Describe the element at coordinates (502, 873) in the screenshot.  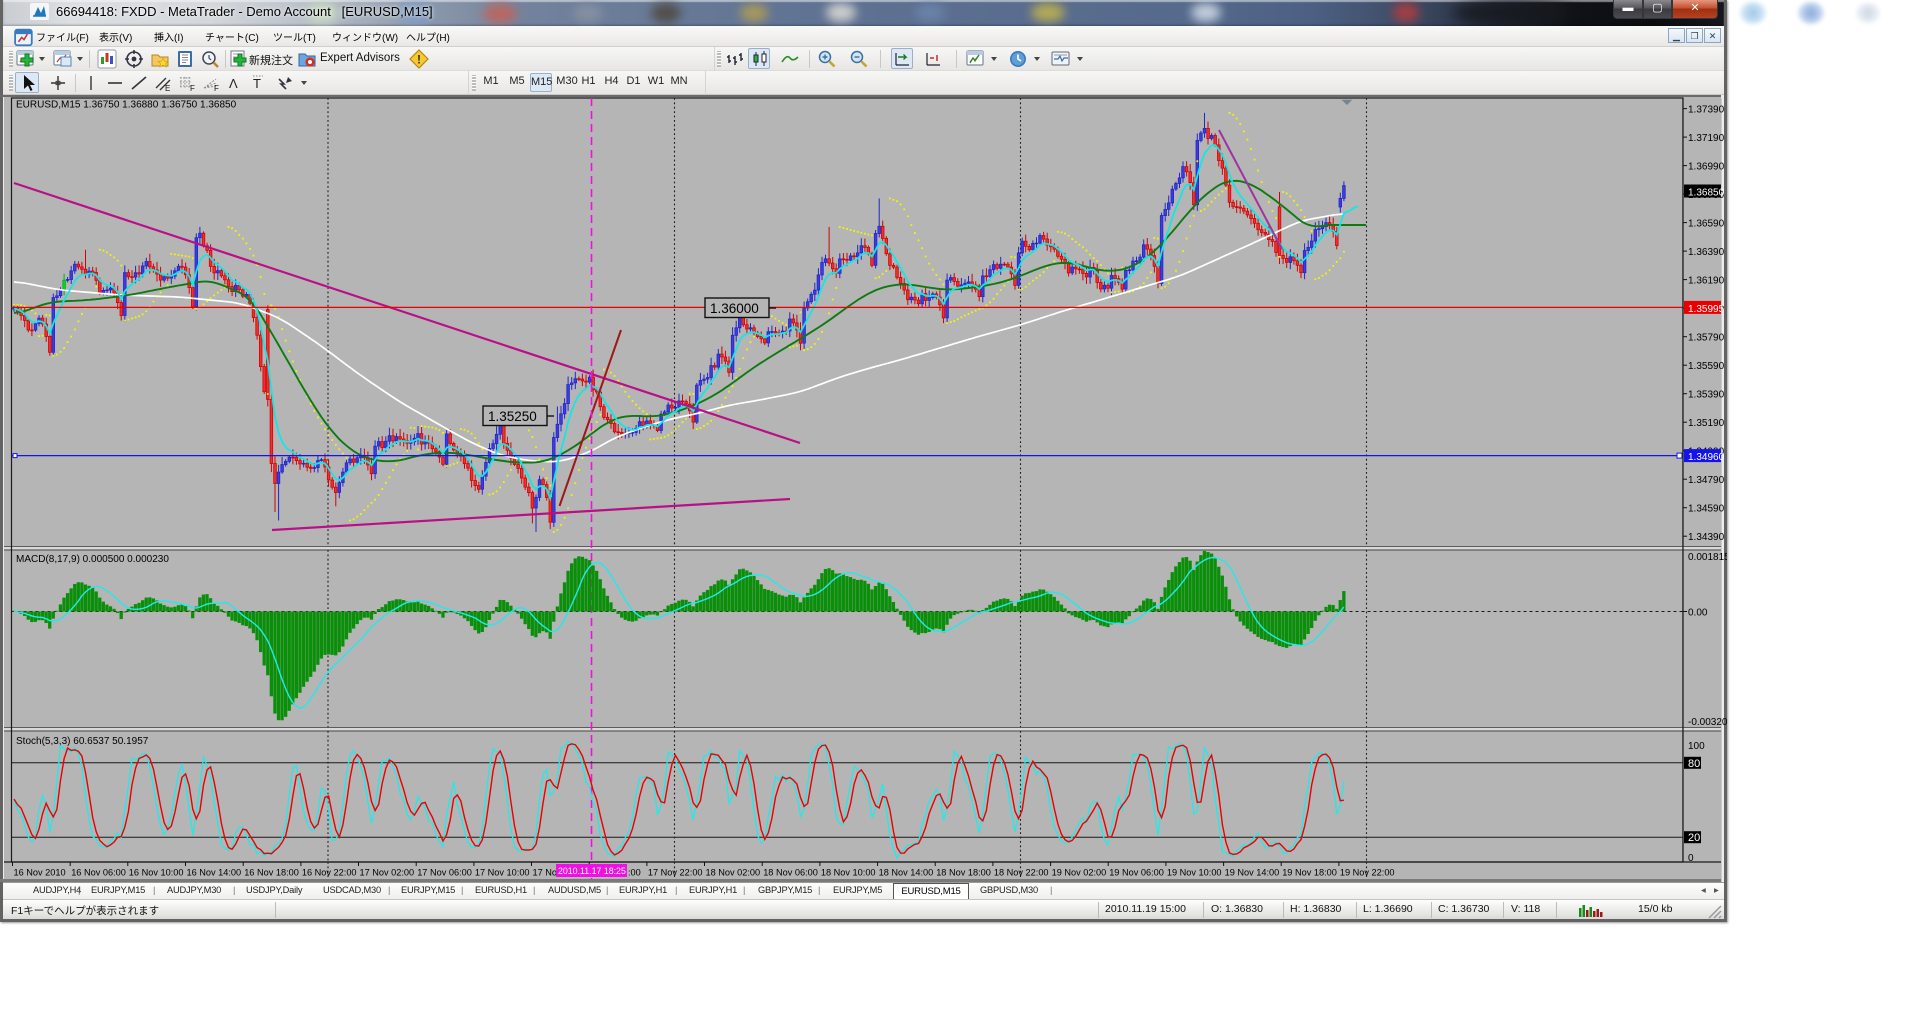
I see `svg-text: 17 Nov 10:00` at that location.